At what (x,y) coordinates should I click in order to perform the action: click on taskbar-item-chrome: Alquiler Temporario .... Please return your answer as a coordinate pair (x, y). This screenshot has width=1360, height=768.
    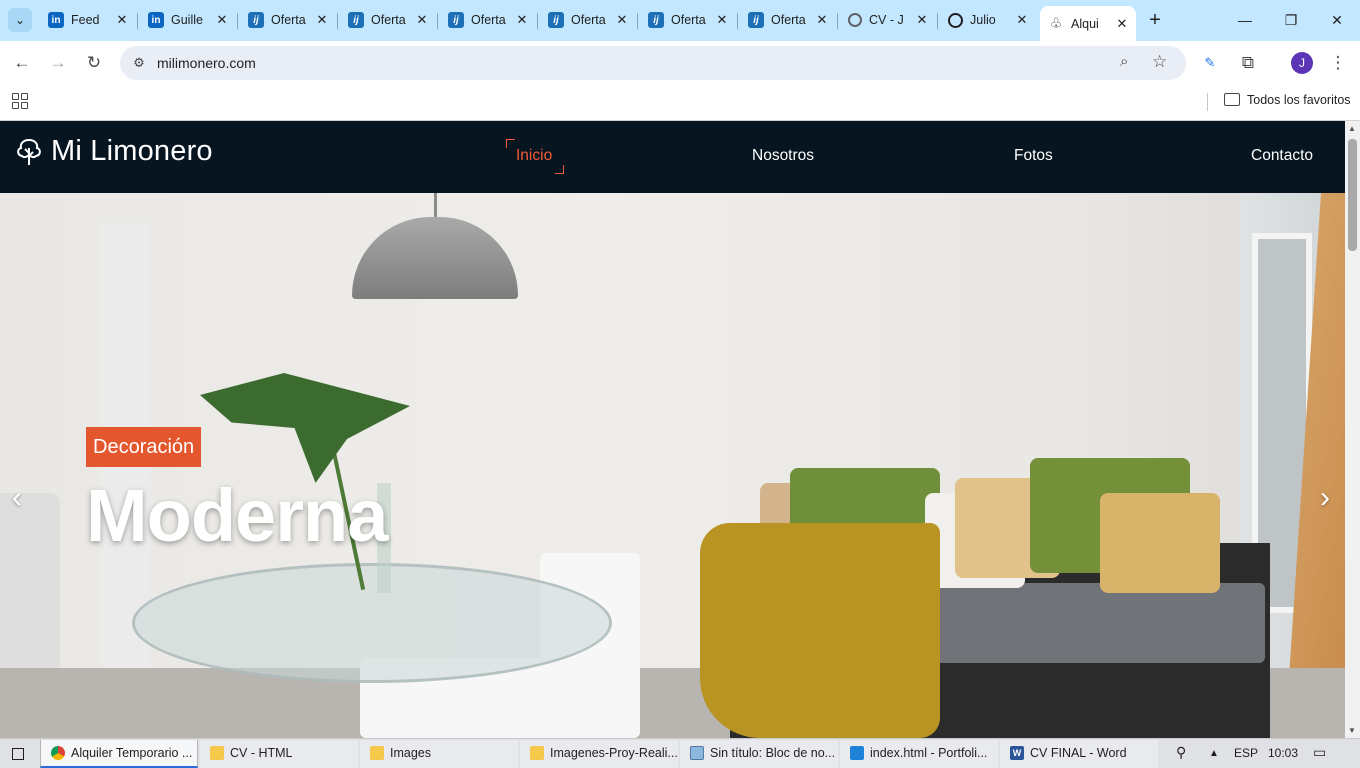
    Looking at the image, I should click on (119, 754).